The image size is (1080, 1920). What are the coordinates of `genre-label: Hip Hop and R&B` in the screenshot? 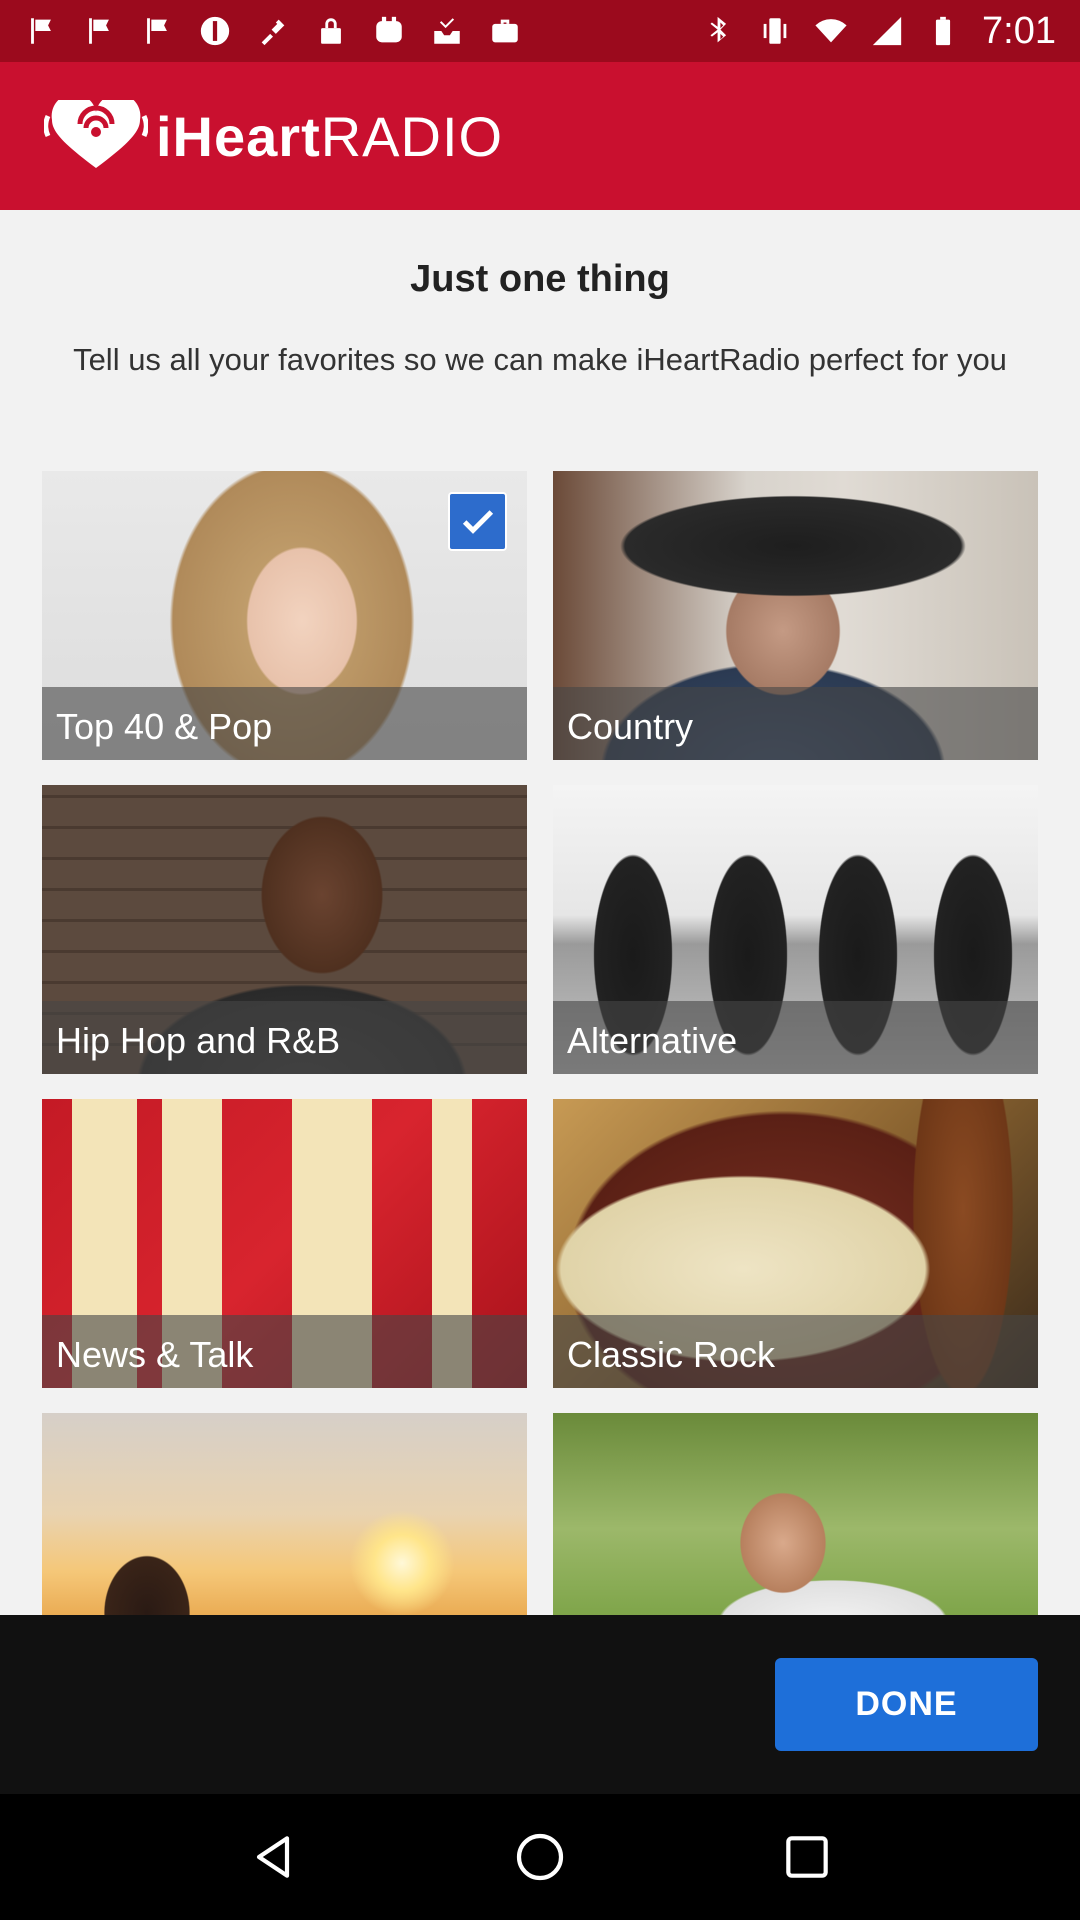 It's located at (198, 1040).